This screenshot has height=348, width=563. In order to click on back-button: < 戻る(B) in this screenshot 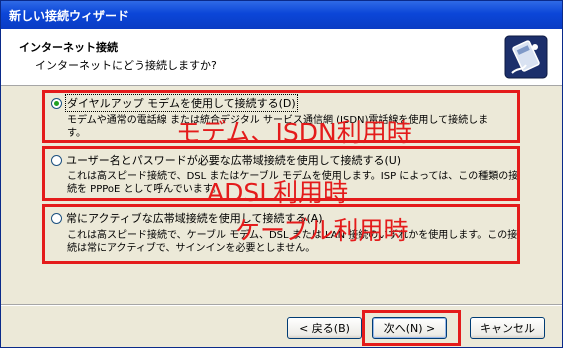, I will do `click(324, 328)`.